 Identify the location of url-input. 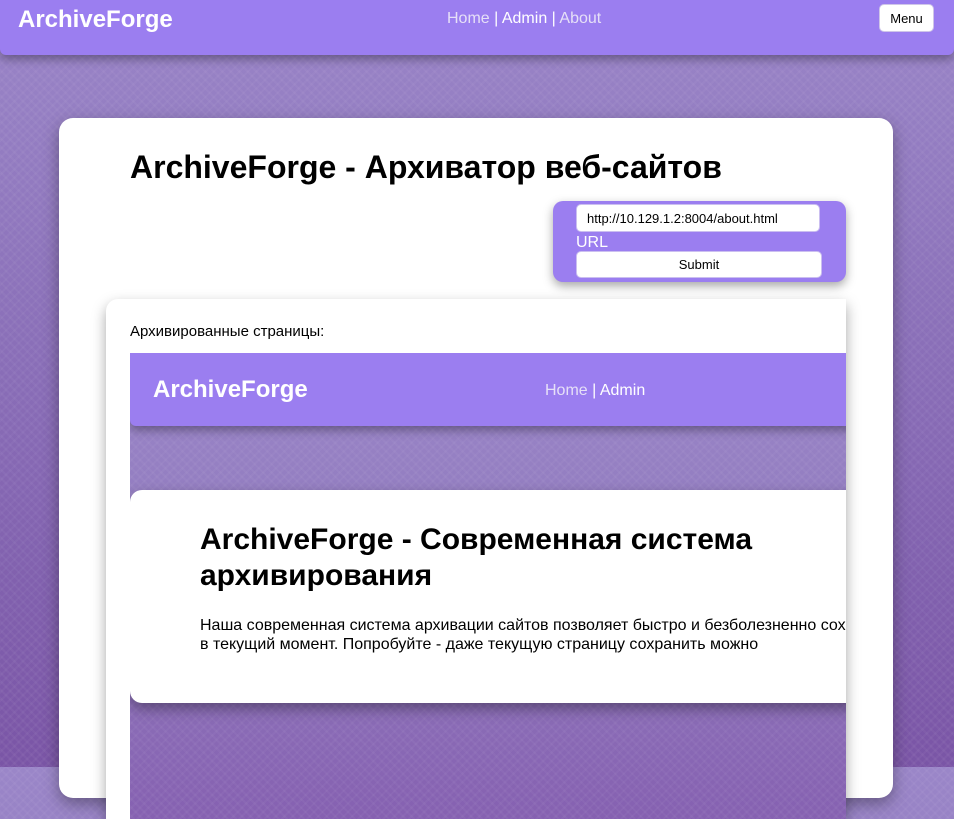
(698, 218).